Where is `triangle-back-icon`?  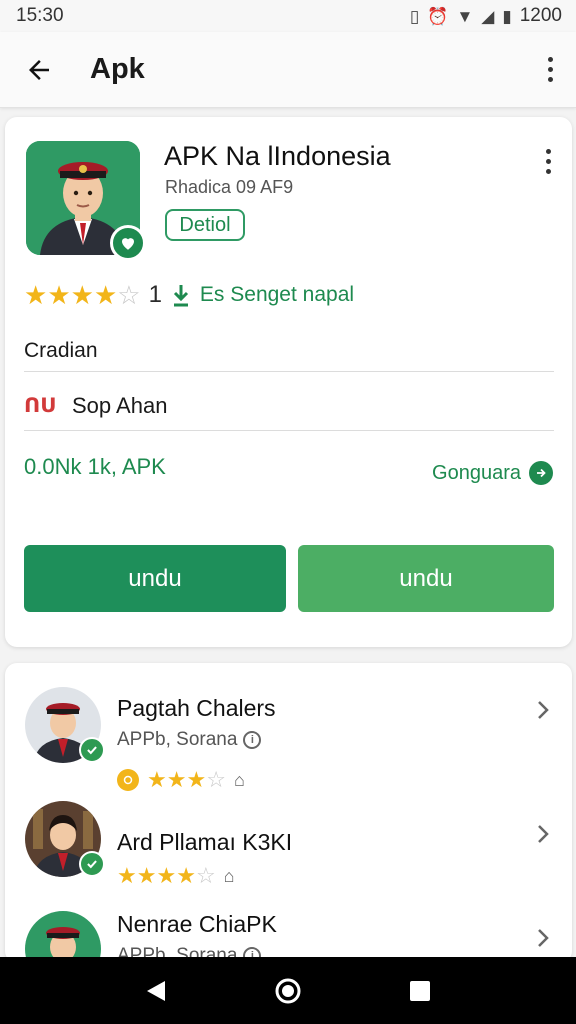 triangle-back-icon is located at coordinates (156, 990).